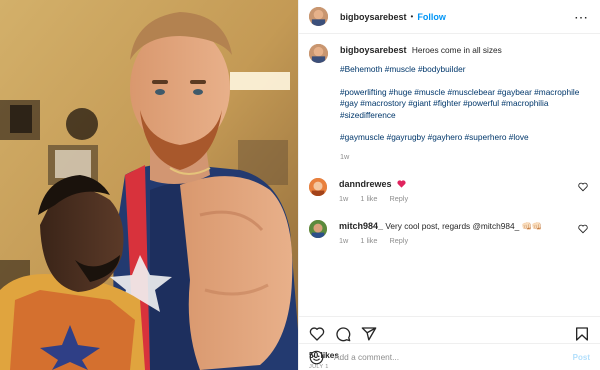  I want to click on comment-username: mitch984_, so click(361, 226).